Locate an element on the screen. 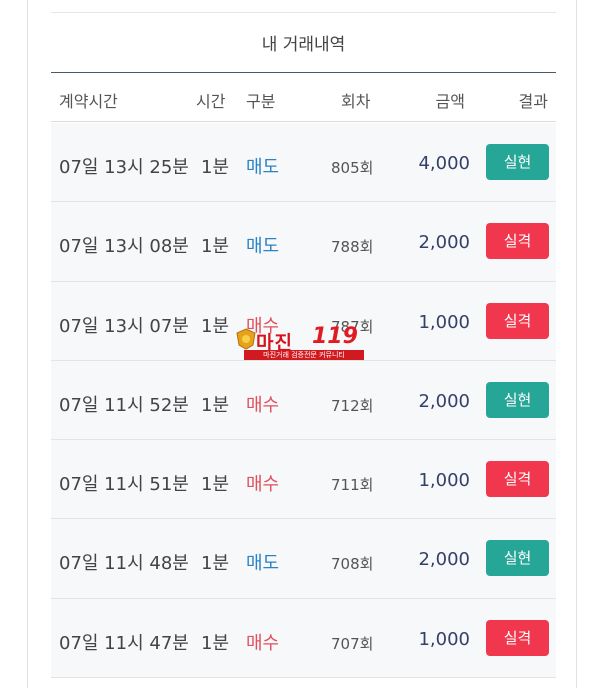  row-time: 07일 13시 08분 is located at coordinates (124, 247).